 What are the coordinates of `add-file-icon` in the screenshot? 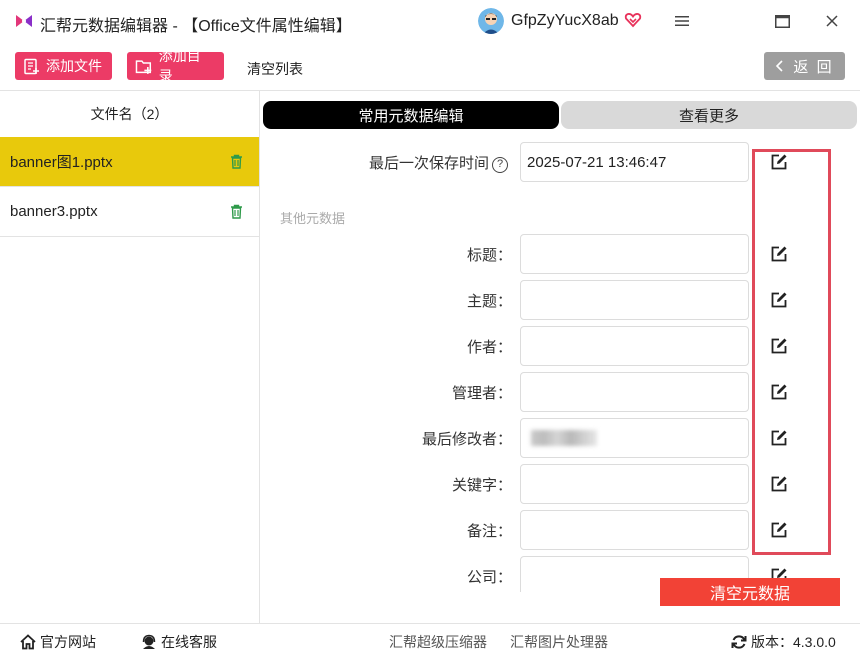 It's located at (31, 66).